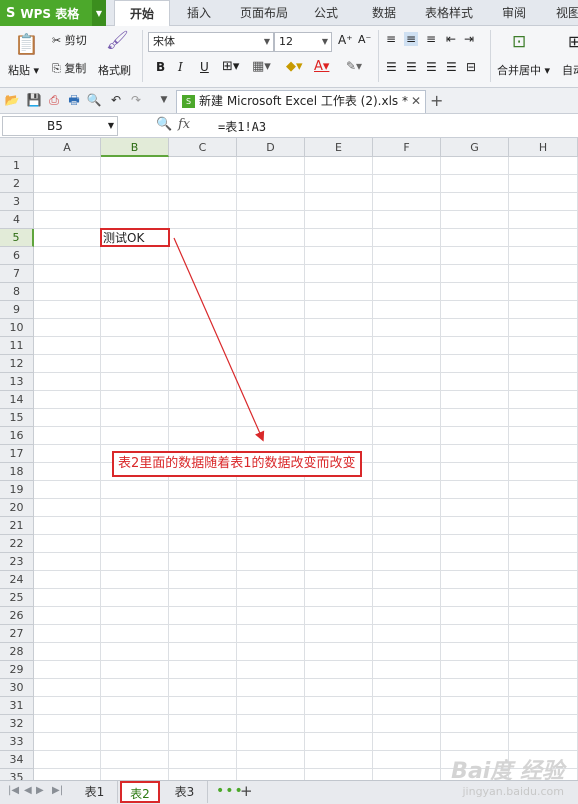 The height and width of the screenshot is (804, 578). I want to click on row-header-34: 34, so click(17, 760).